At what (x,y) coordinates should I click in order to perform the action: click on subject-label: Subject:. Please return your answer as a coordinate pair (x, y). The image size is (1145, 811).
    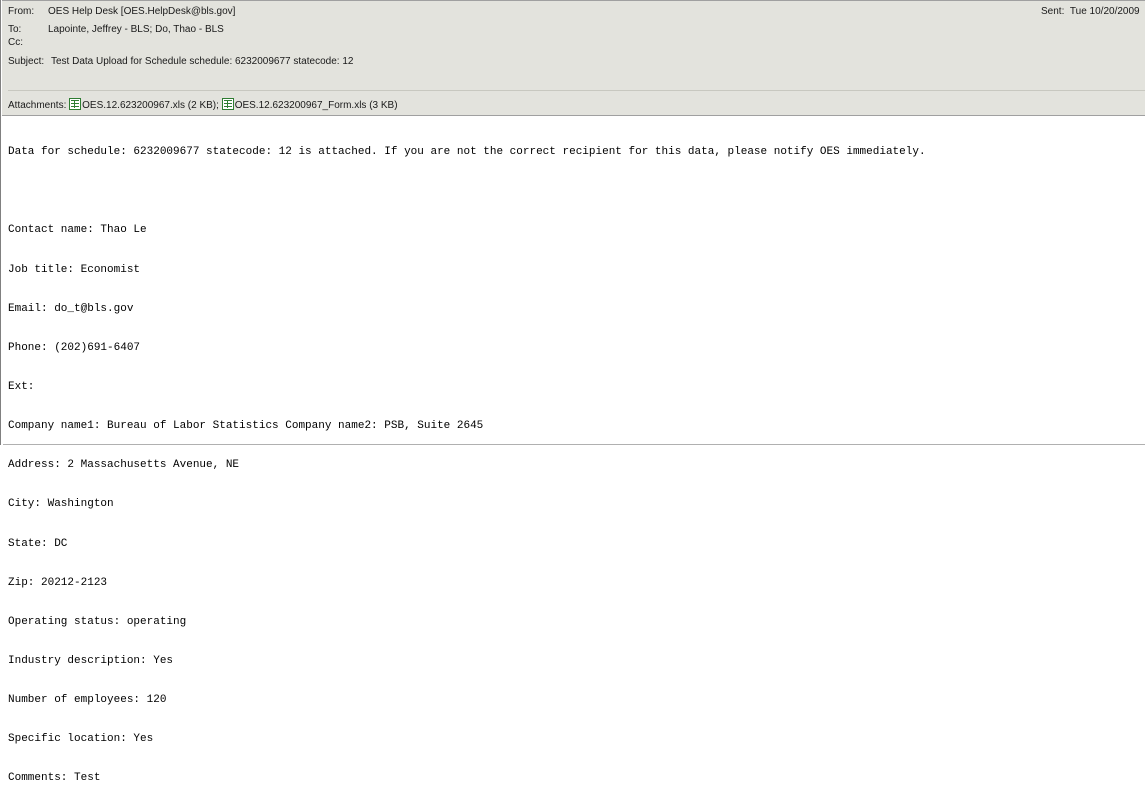
    Looking at the image, I should click on (26, 61).